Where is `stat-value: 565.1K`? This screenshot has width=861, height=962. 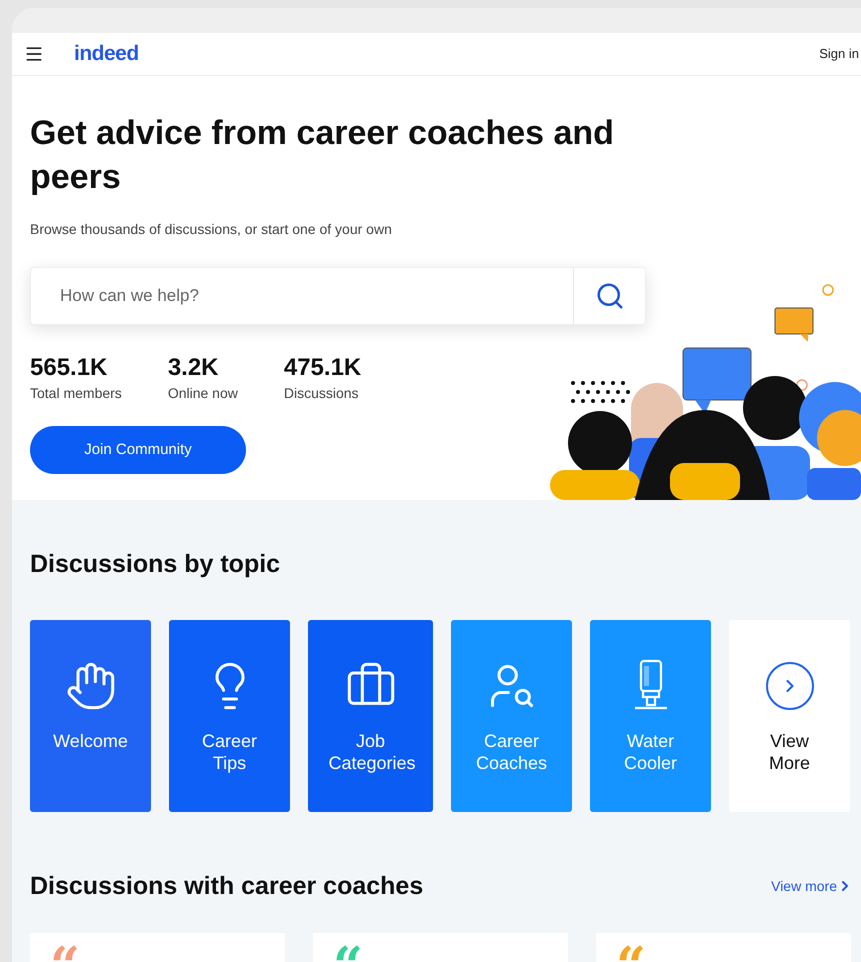 stat-value: 565.1K is located at coordinates (69, 368).